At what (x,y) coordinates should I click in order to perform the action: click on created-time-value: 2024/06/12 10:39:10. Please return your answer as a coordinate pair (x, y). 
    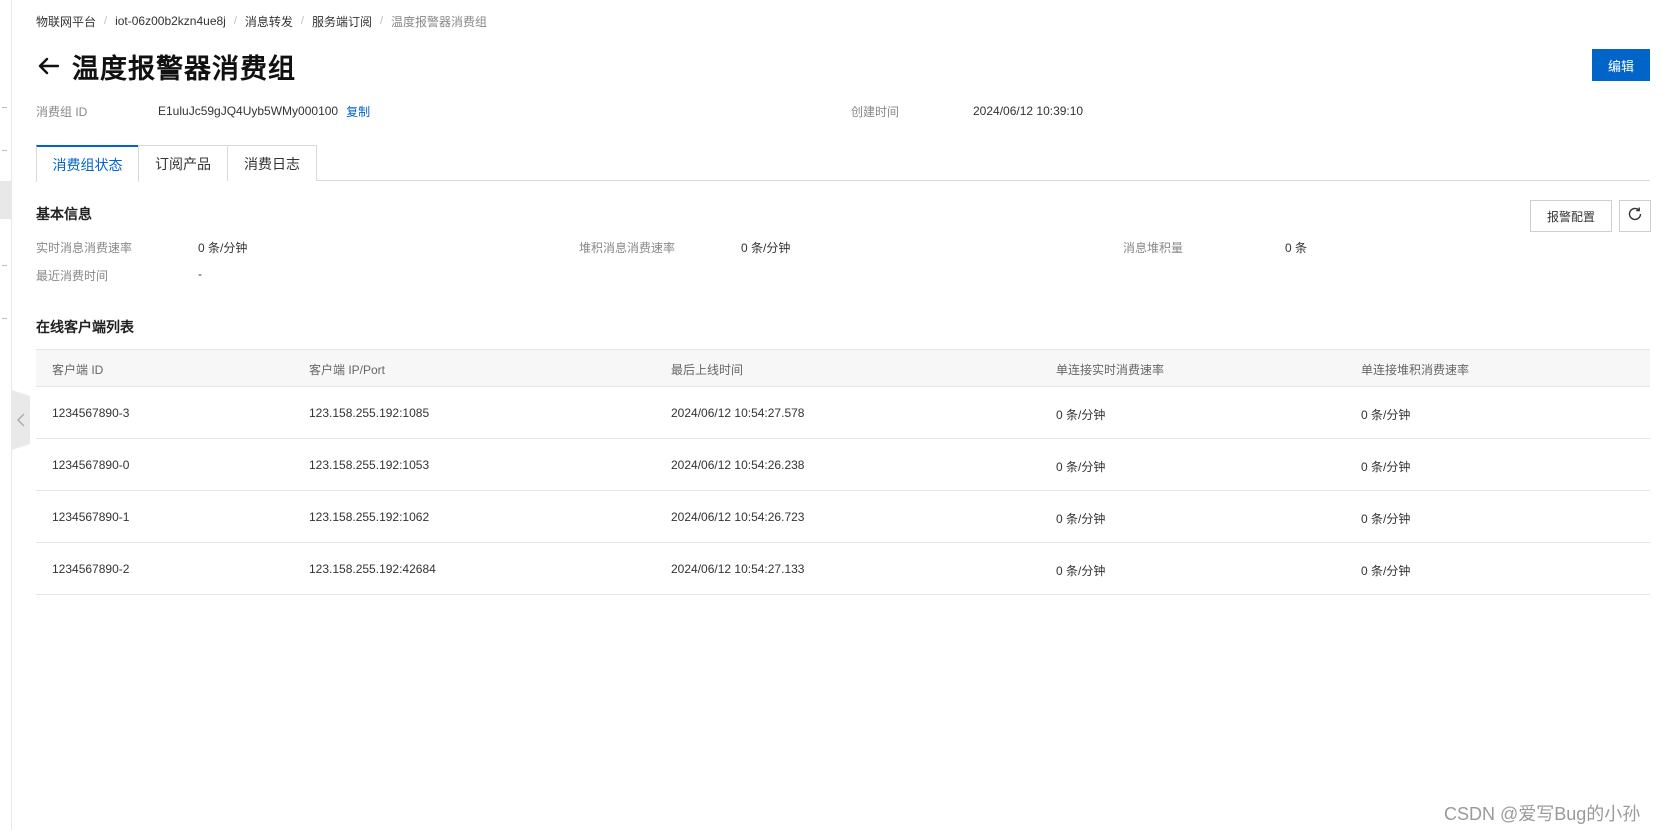
    Looking at the image, I should click on (1028, 111).